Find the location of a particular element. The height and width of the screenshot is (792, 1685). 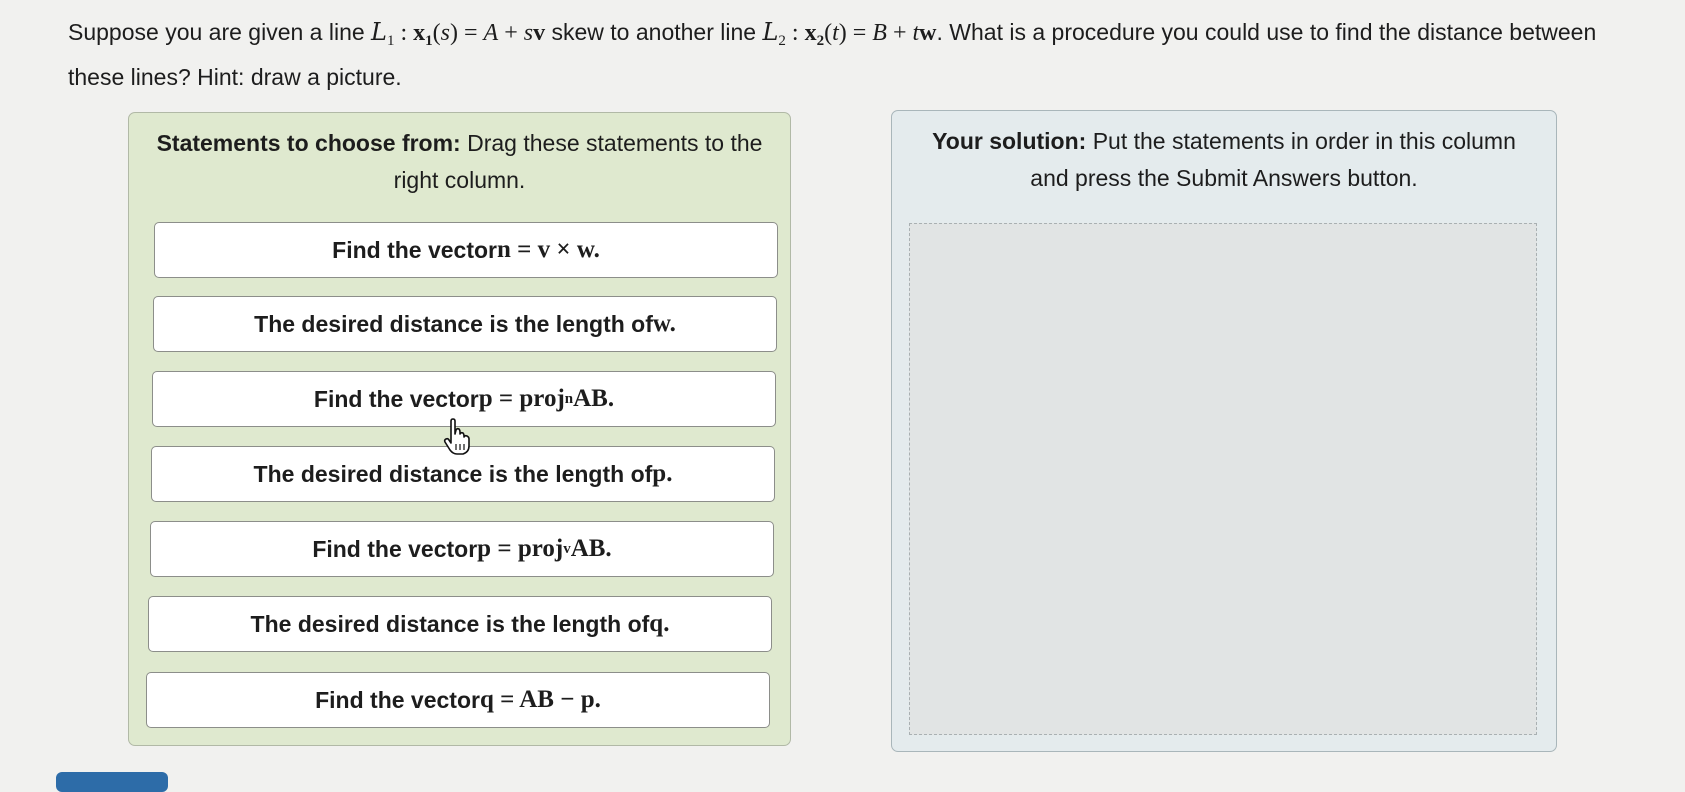

statement-card: Find the vector n = v × w. is located at coordinates (466, 250).